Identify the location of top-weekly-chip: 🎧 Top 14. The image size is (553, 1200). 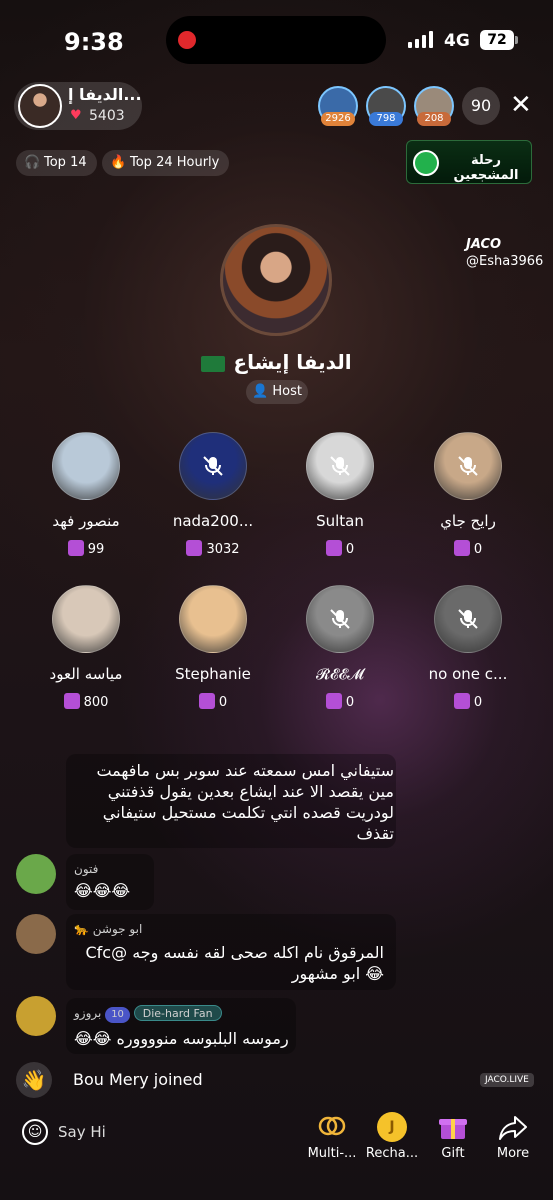
(56, 163).